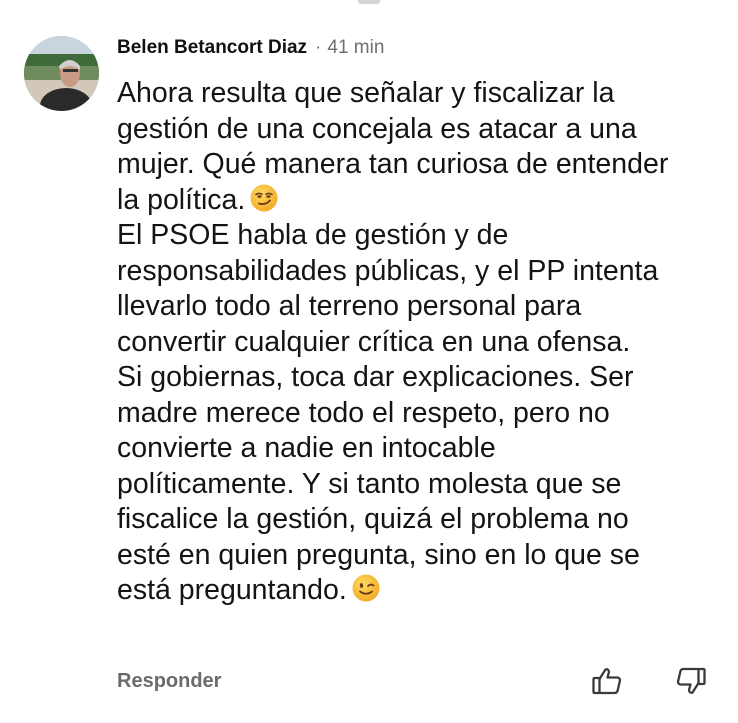  What do you see at coordinates (363, 412) in the screenshot?
I see `body-line: madre merece todo el respeto, pero no` at bounding box center [363, 412].